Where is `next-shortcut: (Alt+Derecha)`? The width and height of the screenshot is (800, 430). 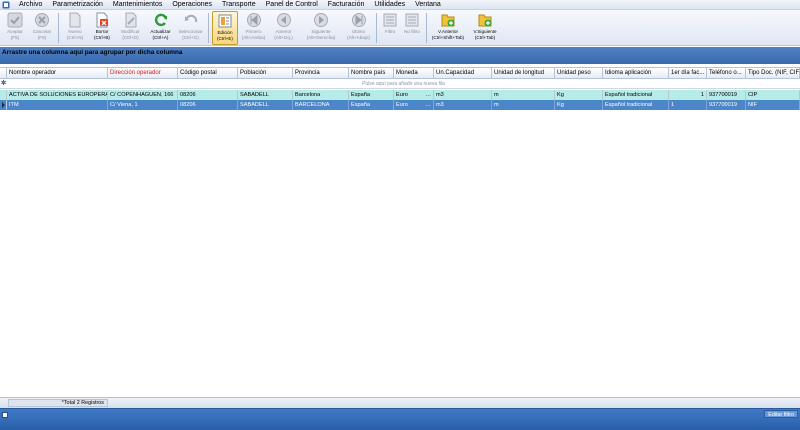
next-shortcut: (Alt+Derecha) is located at coordinates (321, 37).